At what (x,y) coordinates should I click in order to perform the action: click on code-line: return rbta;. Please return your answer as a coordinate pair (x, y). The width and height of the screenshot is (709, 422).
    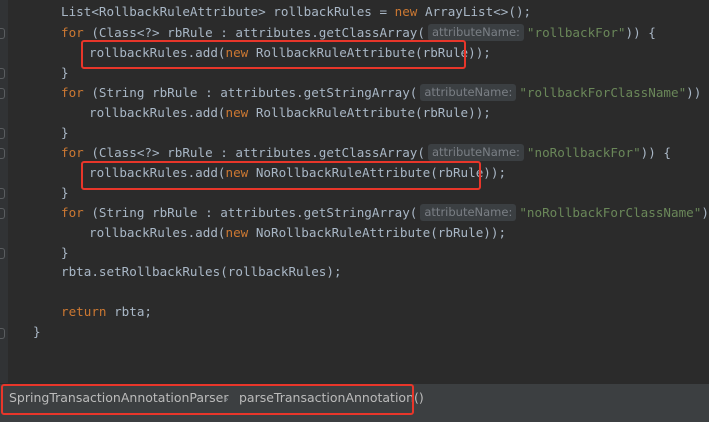
    Looking at the image, I should click on (106, 312).